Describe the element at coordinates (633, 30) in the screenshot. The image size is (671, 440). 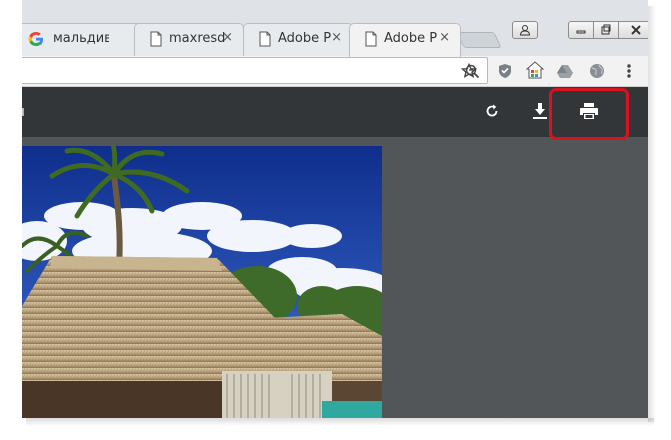
I see `close-icon` at that location.